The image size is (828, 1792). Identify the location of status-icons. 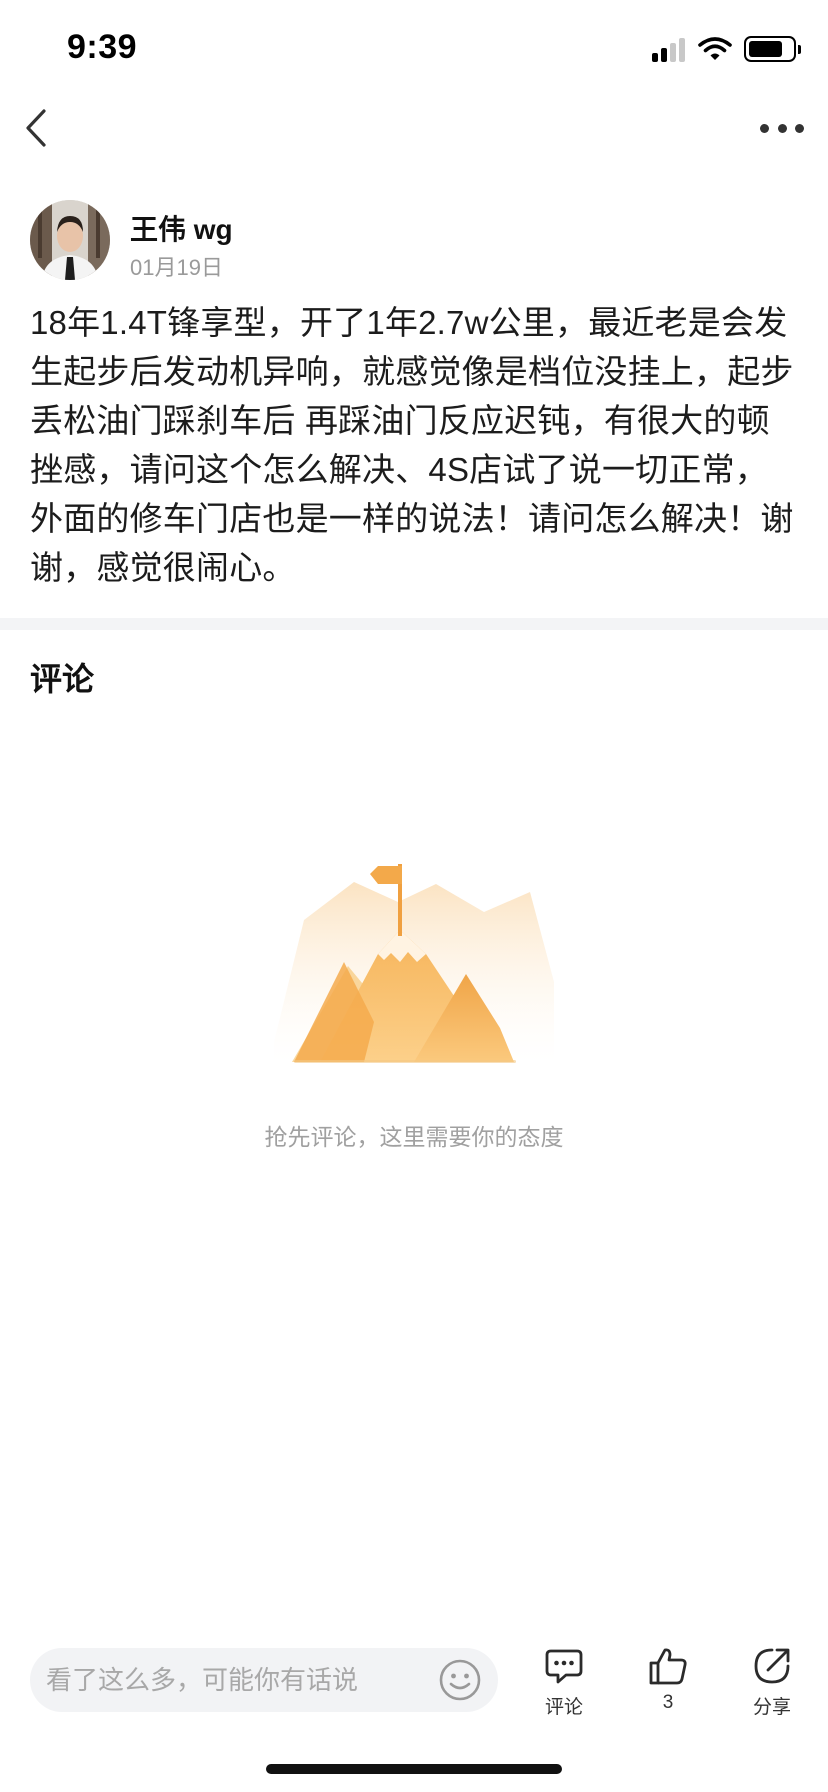
(726, 49).